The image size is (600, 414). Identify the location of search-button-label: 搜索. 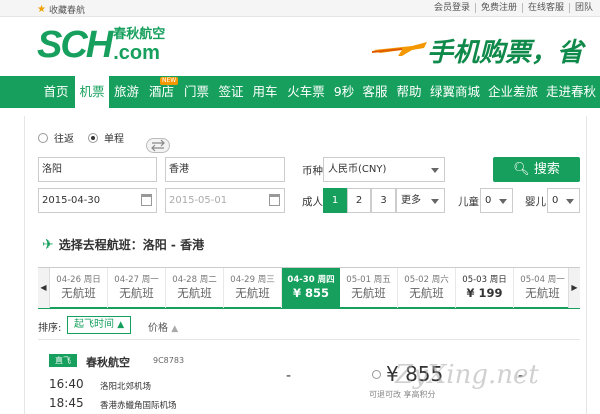
(546, 169).